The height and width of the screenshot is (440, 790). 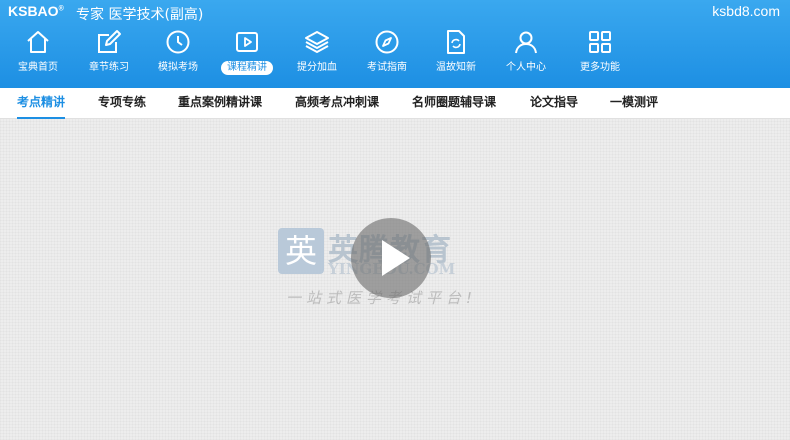 I want to click on tab-tutor-course: 名师圈题辅导课, so click(x=454, y=102).